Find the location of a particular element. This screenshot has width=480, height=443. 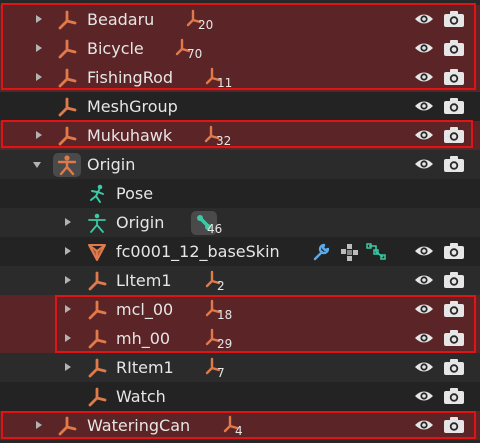

outliner-row-ritem1: RItem1 7 is located at coordinates (240, 367).